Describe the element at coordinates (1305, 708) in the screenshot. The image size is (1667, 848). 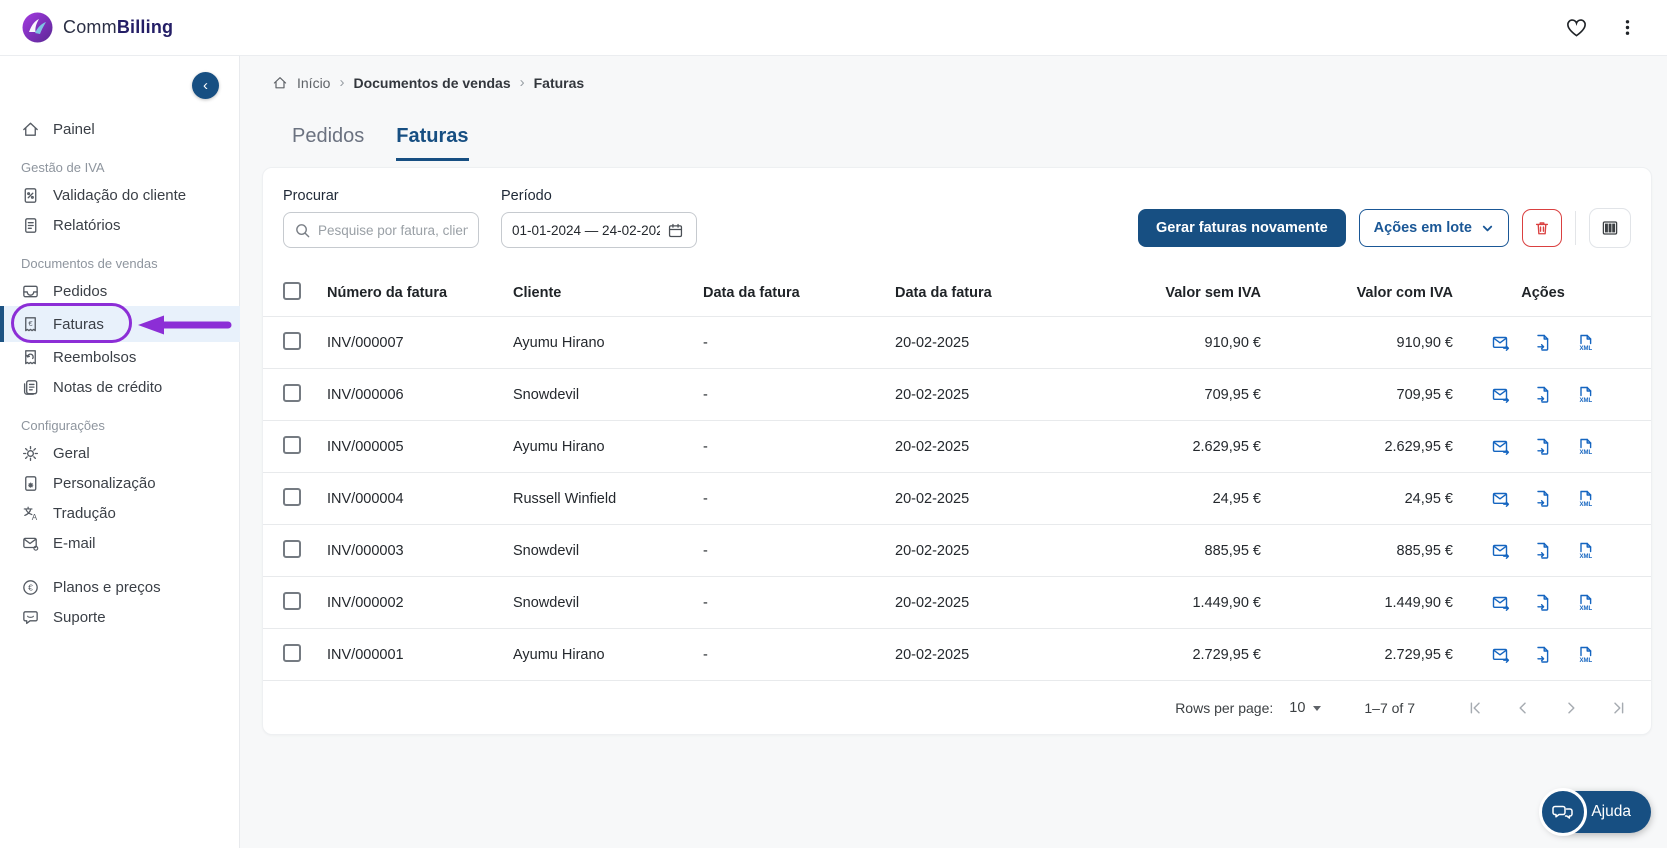
I see `rows-per-page-select: 10` at that location.